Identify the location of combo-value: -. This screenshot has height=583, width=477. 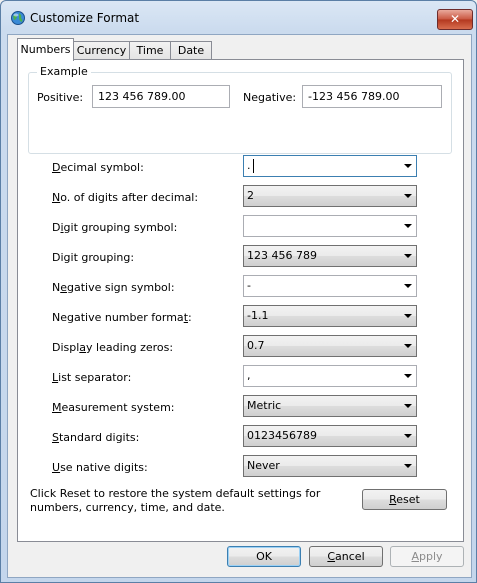
(249, 285).